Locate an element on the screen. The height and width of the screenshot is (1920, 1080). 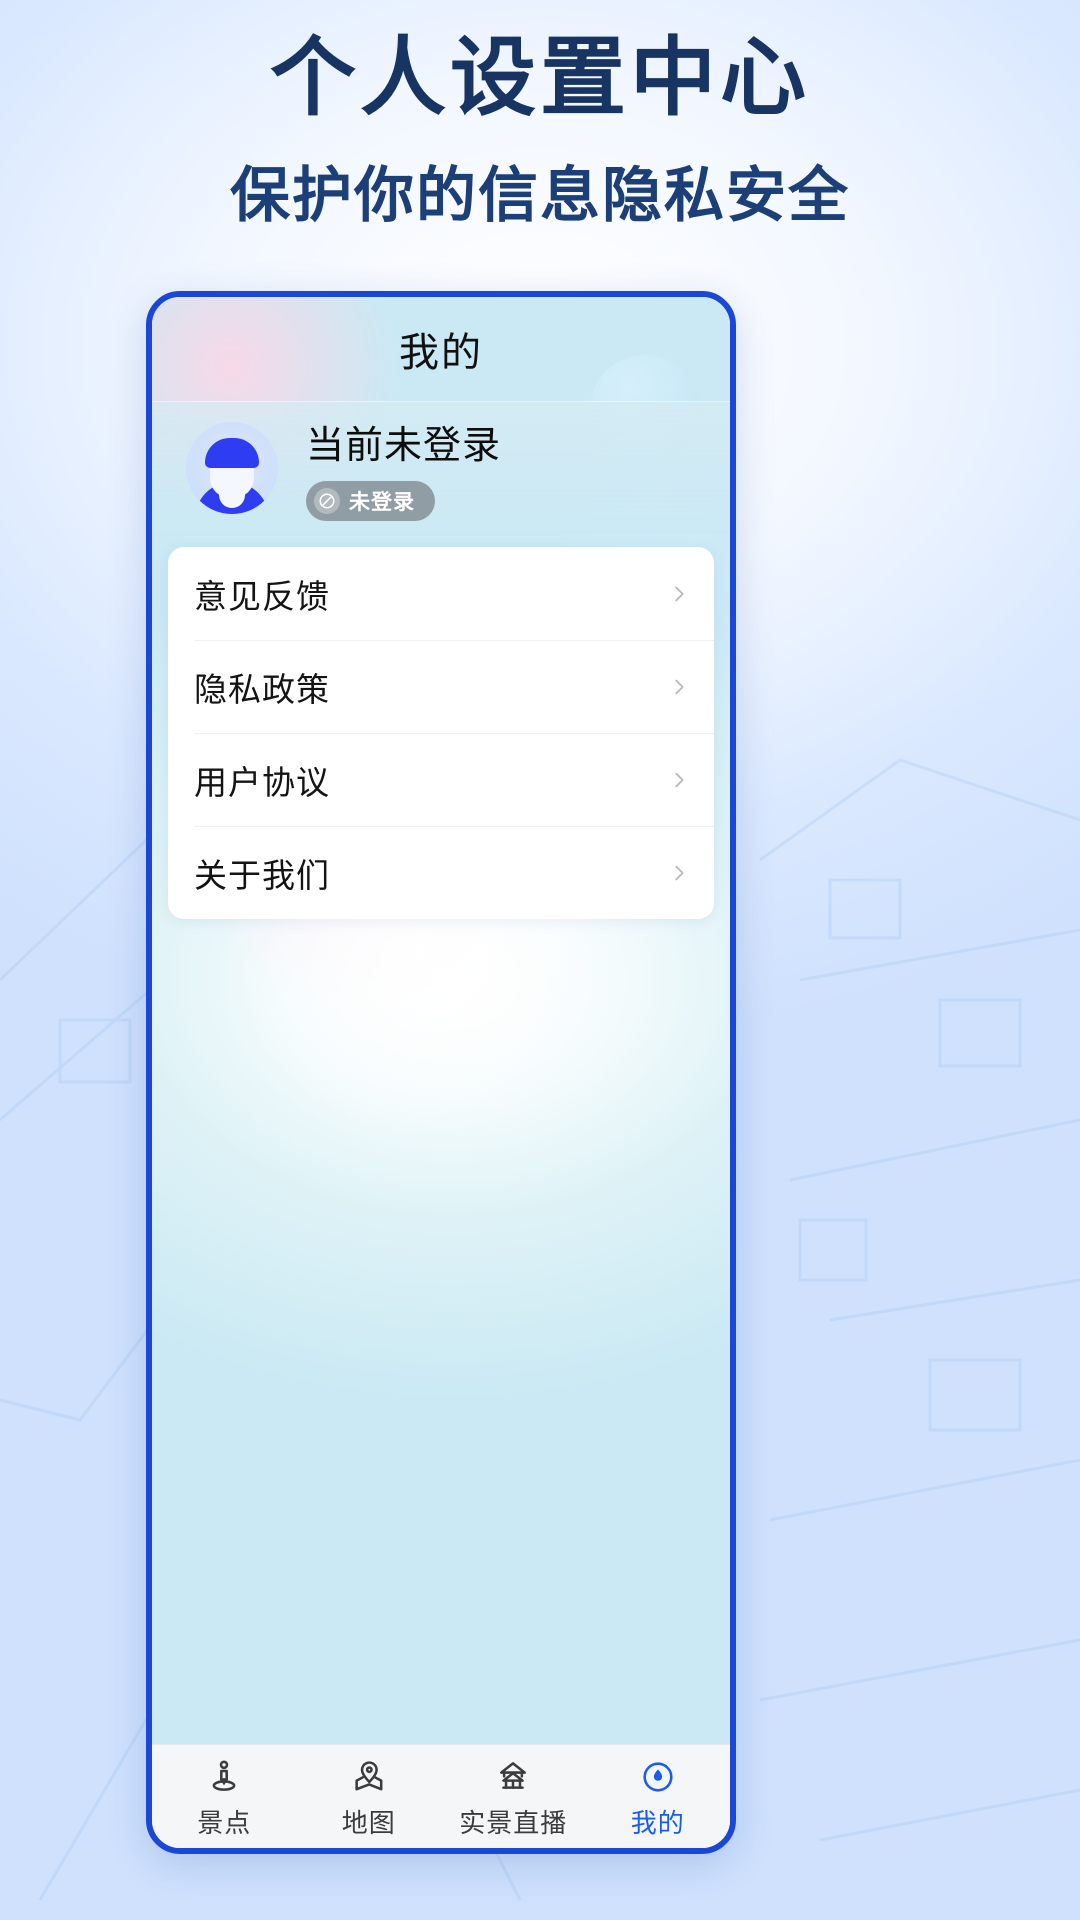
profile-name: 当前未登录 is located at coordinates (404, 446).